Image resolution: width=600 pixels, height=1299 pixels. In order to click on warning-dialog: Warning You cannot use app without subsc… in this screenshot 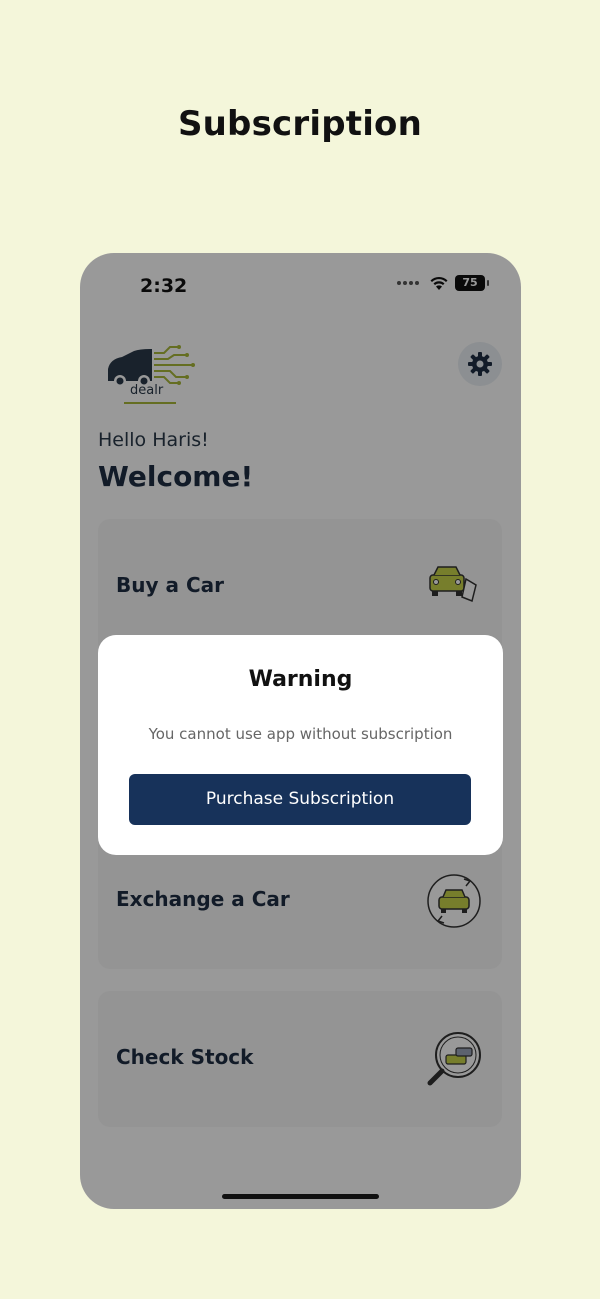, I will do `click(300, 745)`.